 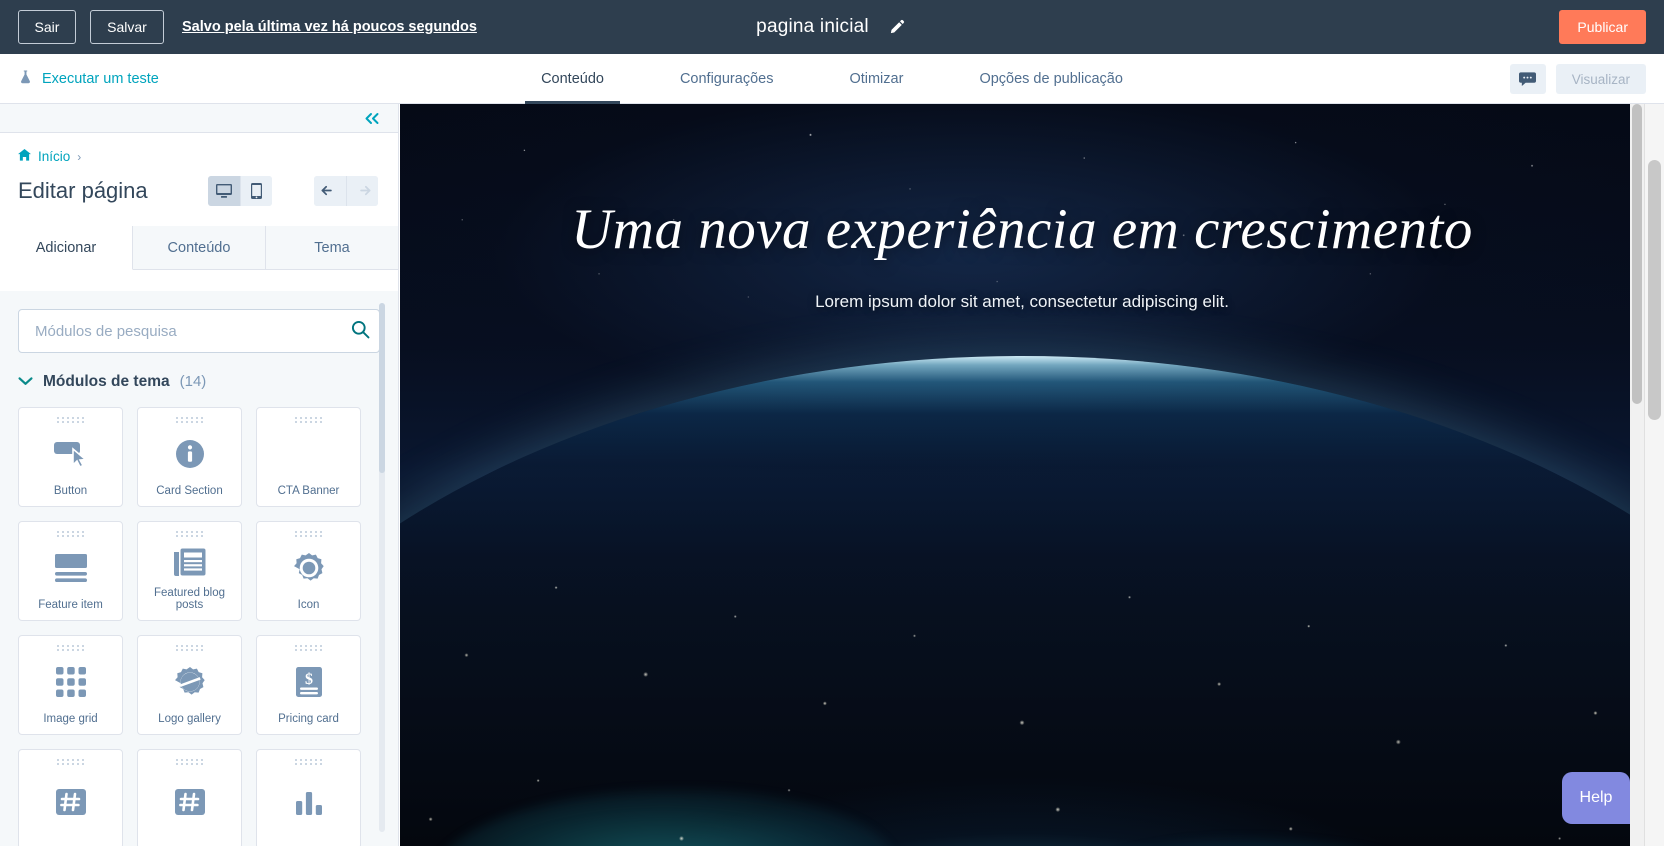 What do you see at coordinates (372, 118) in the screenshot?
I see `double-chevron-left-icon` at bounding box center [372, 118].